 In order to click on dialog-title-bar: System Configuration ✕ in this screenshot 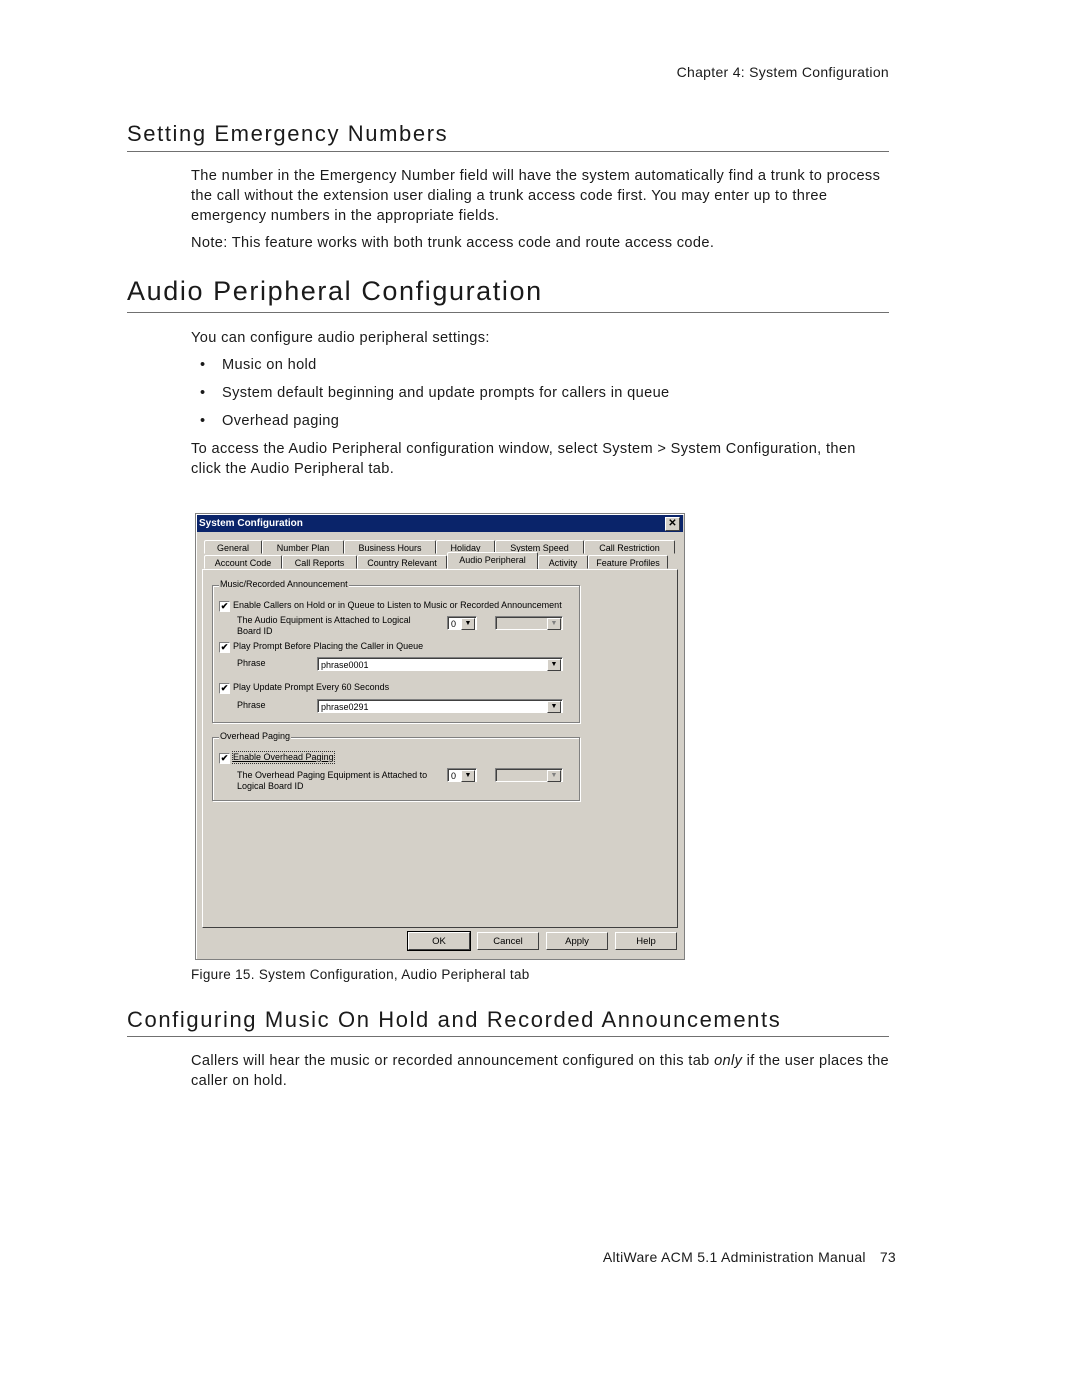, I will do `click(440, 523)`.